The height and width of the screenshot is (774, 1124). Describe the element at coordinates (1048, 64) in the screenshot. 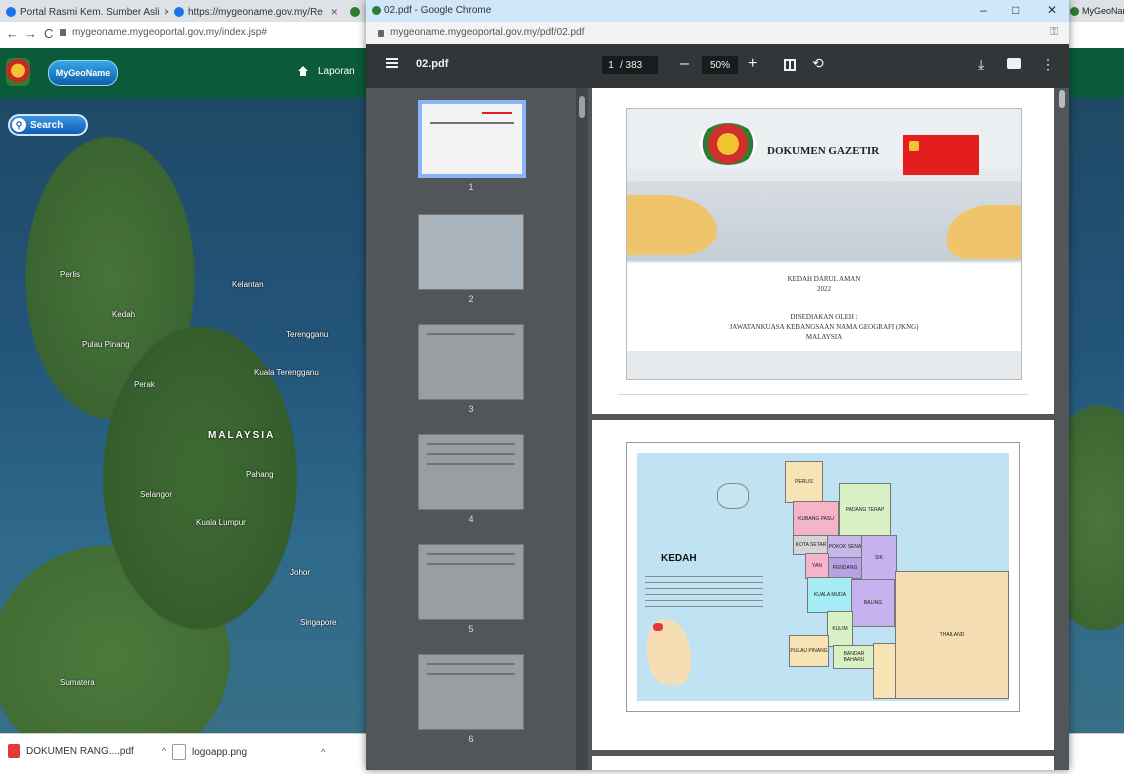

I see `more-options-icon: ⋮` at that location.